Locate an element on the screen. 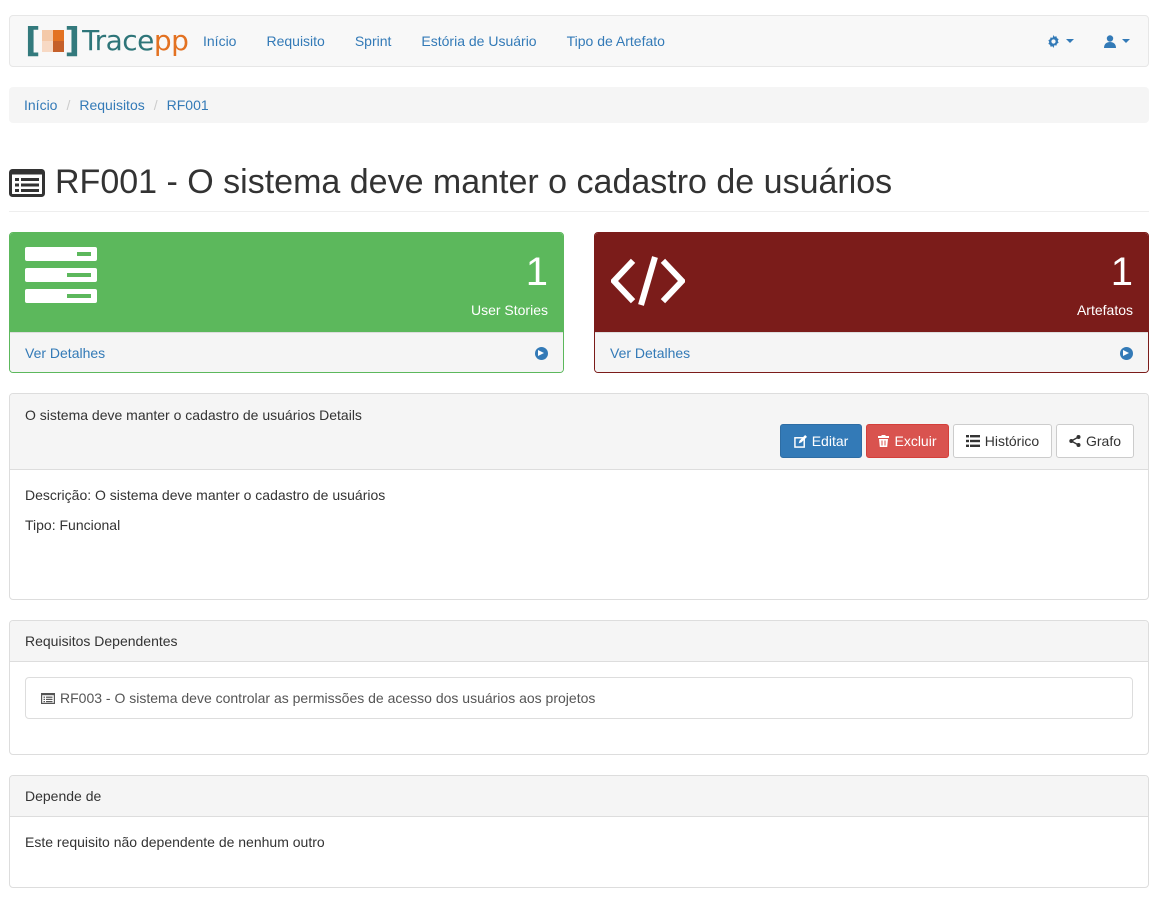 Image resolution: width=1171 pixels, height=909 pixels. server-icon is located at coordinates (61, 275).